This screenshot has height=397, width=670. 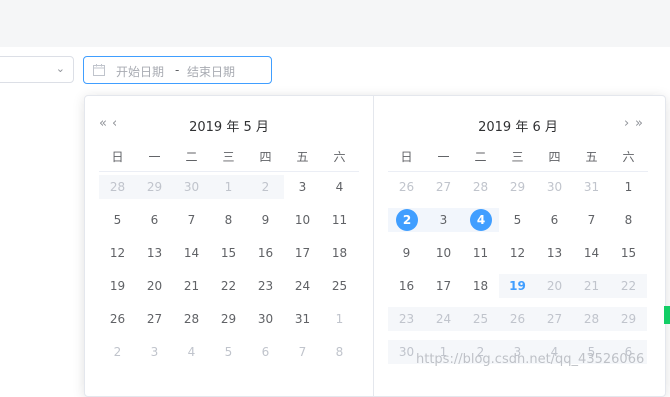 What do you see at coordinates (626, 123) in the screenshot?
I see `next-month-button: ›` at bounding box center [626, 123].